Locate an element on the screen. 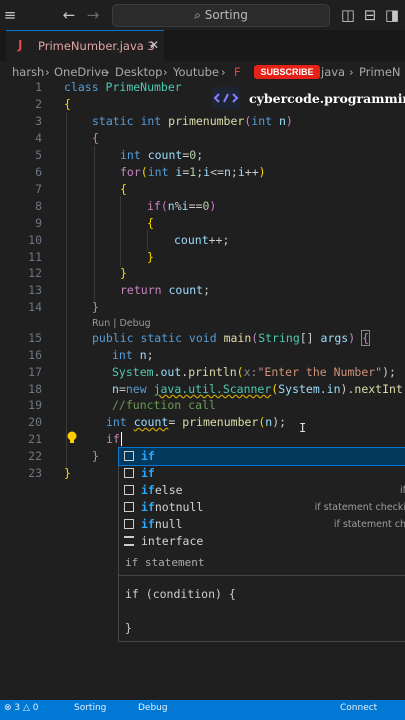 The height and width of the screenshot is (720, 405). suggestion-item: ifnull if statement ch is located at coordinates (262, 524).